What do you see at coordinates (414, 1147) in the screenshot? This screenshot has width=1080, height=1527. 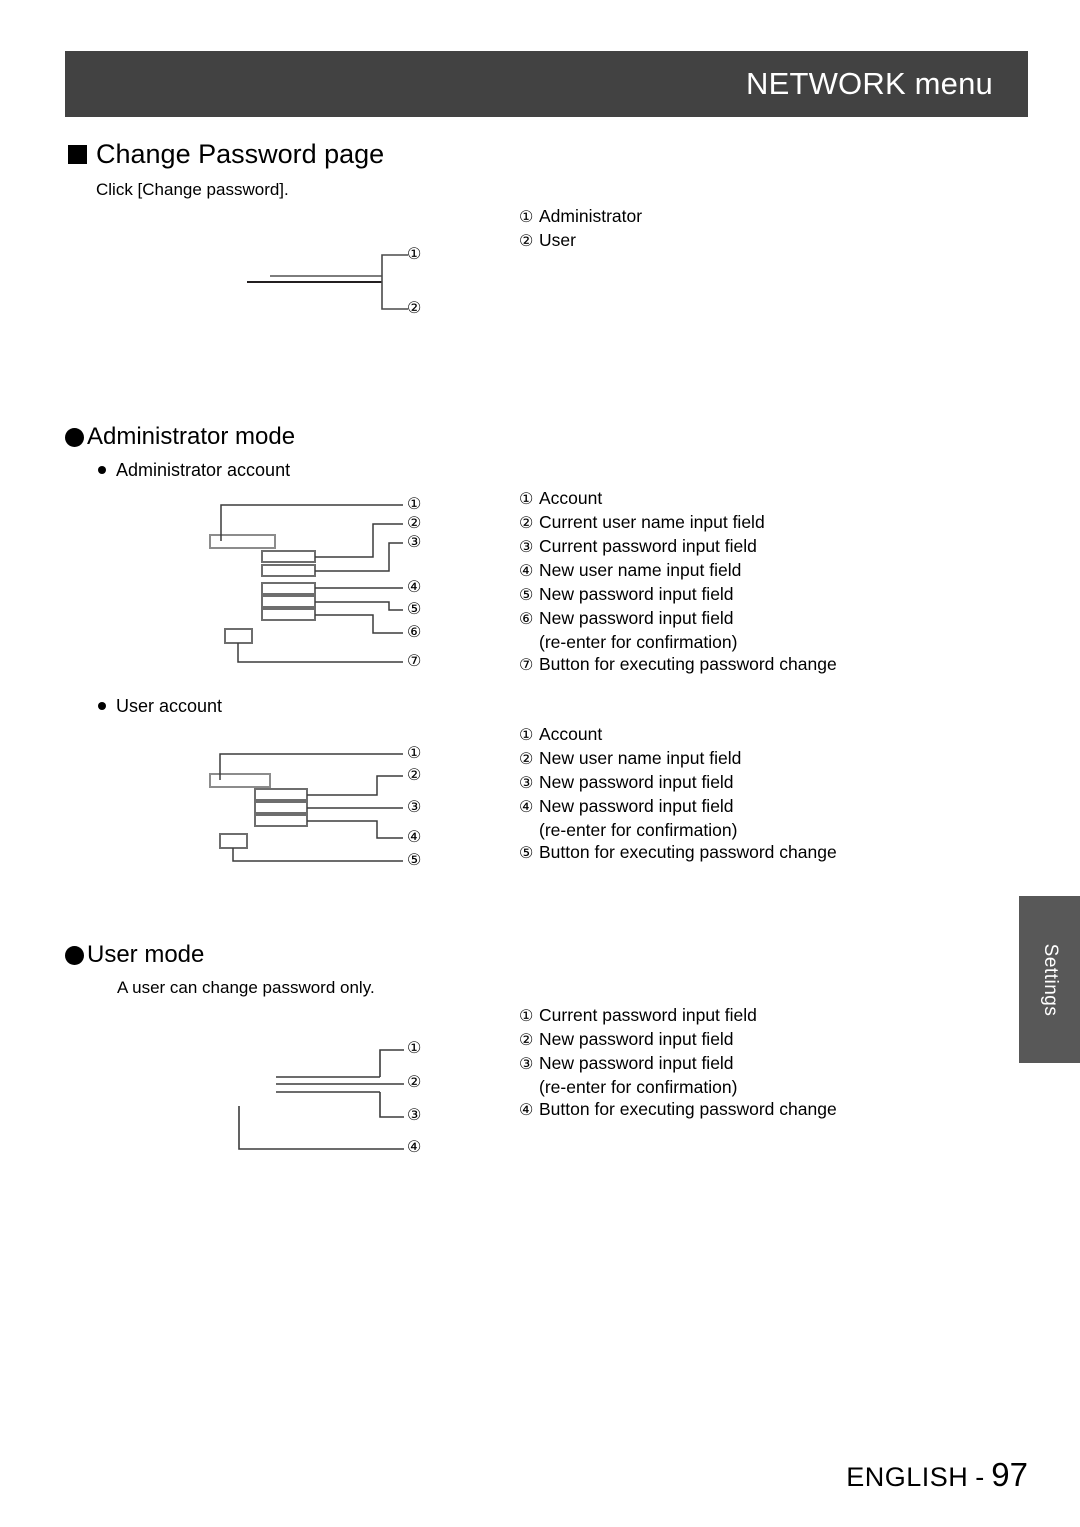 I see `figure-callout-user-mode-4: ④` at bounding box center [414, 1147].